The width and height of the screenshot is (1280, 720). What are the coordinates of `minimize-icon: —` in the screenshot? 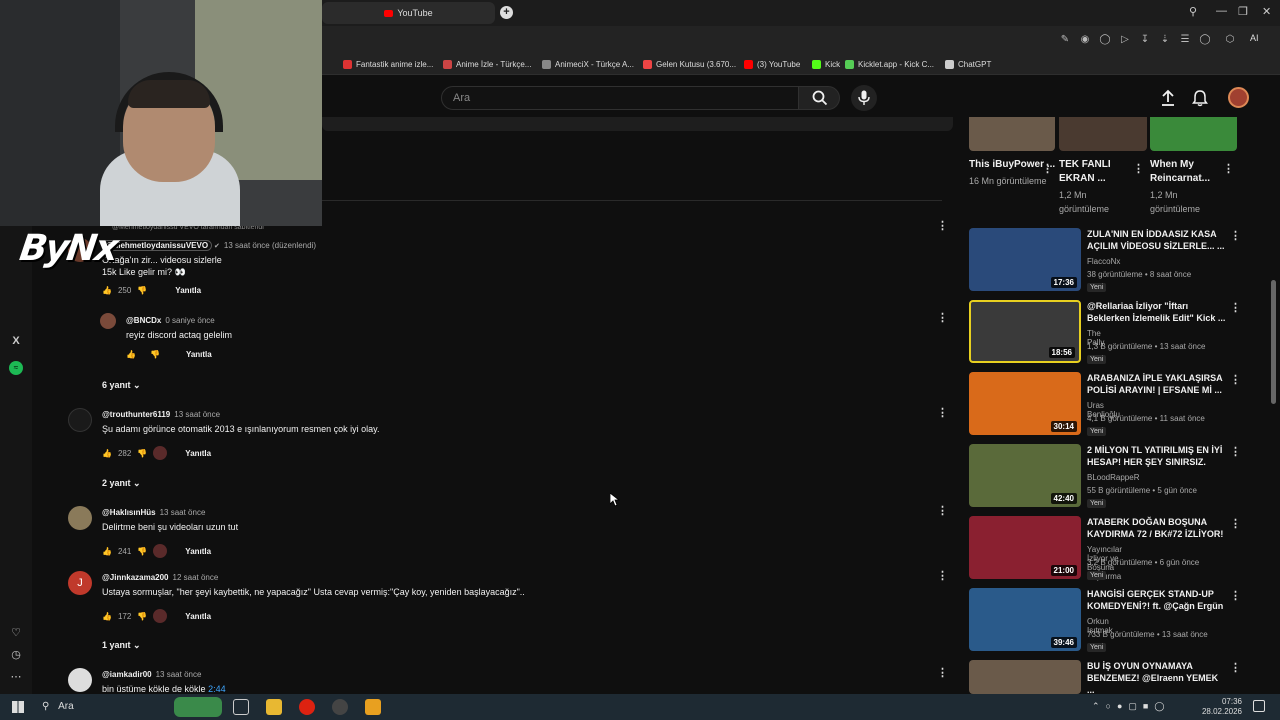 It's located at (1221, 11).